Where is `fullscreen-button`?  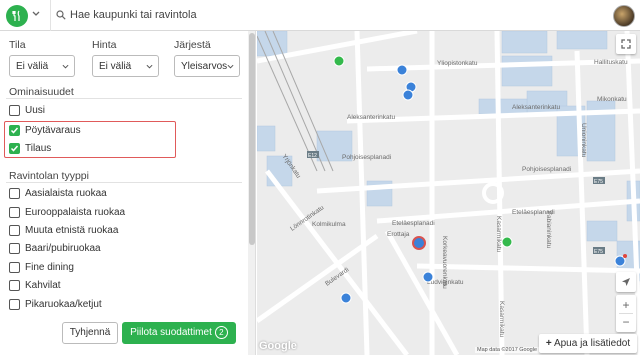
fullscreen-button is located at coordinates (626, 44).